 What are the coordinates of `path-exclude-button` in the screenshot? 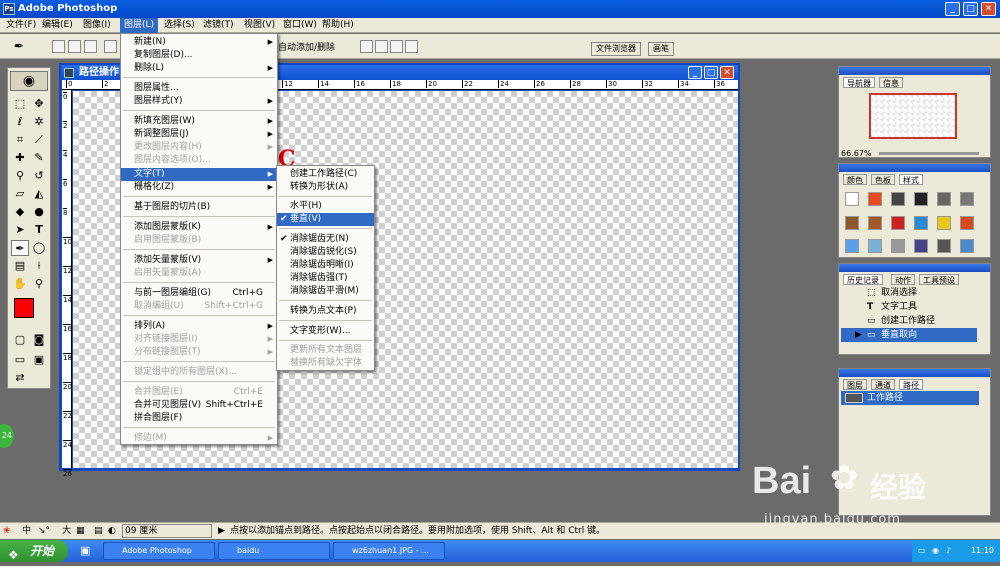 It's located at (411, 46).